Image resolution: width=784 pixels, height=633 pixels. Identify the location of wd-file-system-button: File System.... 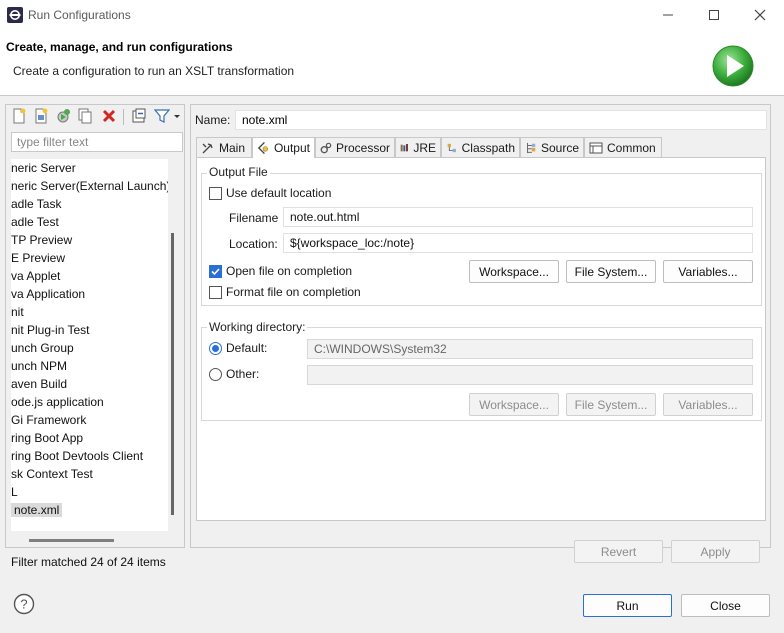
(611, 404).